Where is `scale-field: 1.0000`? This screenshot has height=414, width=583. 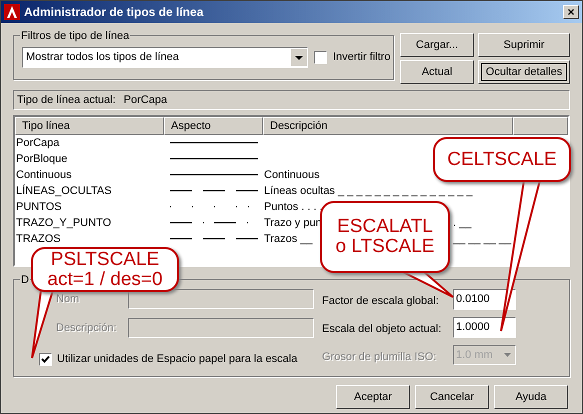
scale-field: 1.0000 is located at coordinates (484, 327).